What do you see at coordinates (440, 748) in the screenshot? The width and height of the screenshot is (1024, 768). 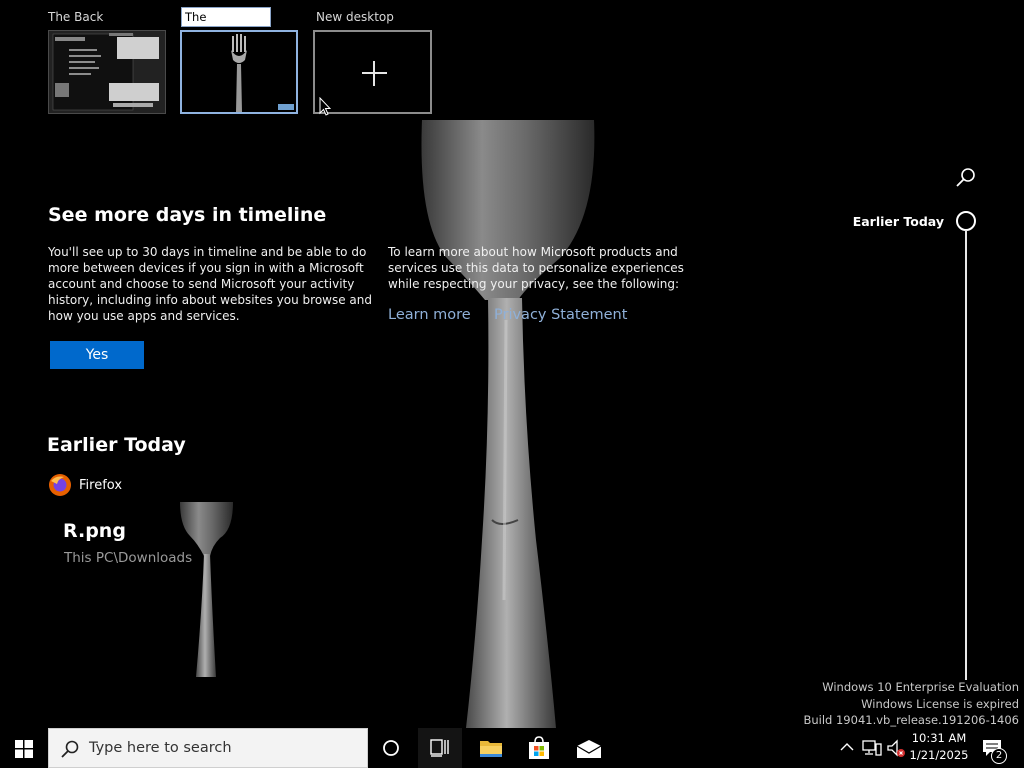 I see `task-view-highlight` at bounding box center [440, 748].